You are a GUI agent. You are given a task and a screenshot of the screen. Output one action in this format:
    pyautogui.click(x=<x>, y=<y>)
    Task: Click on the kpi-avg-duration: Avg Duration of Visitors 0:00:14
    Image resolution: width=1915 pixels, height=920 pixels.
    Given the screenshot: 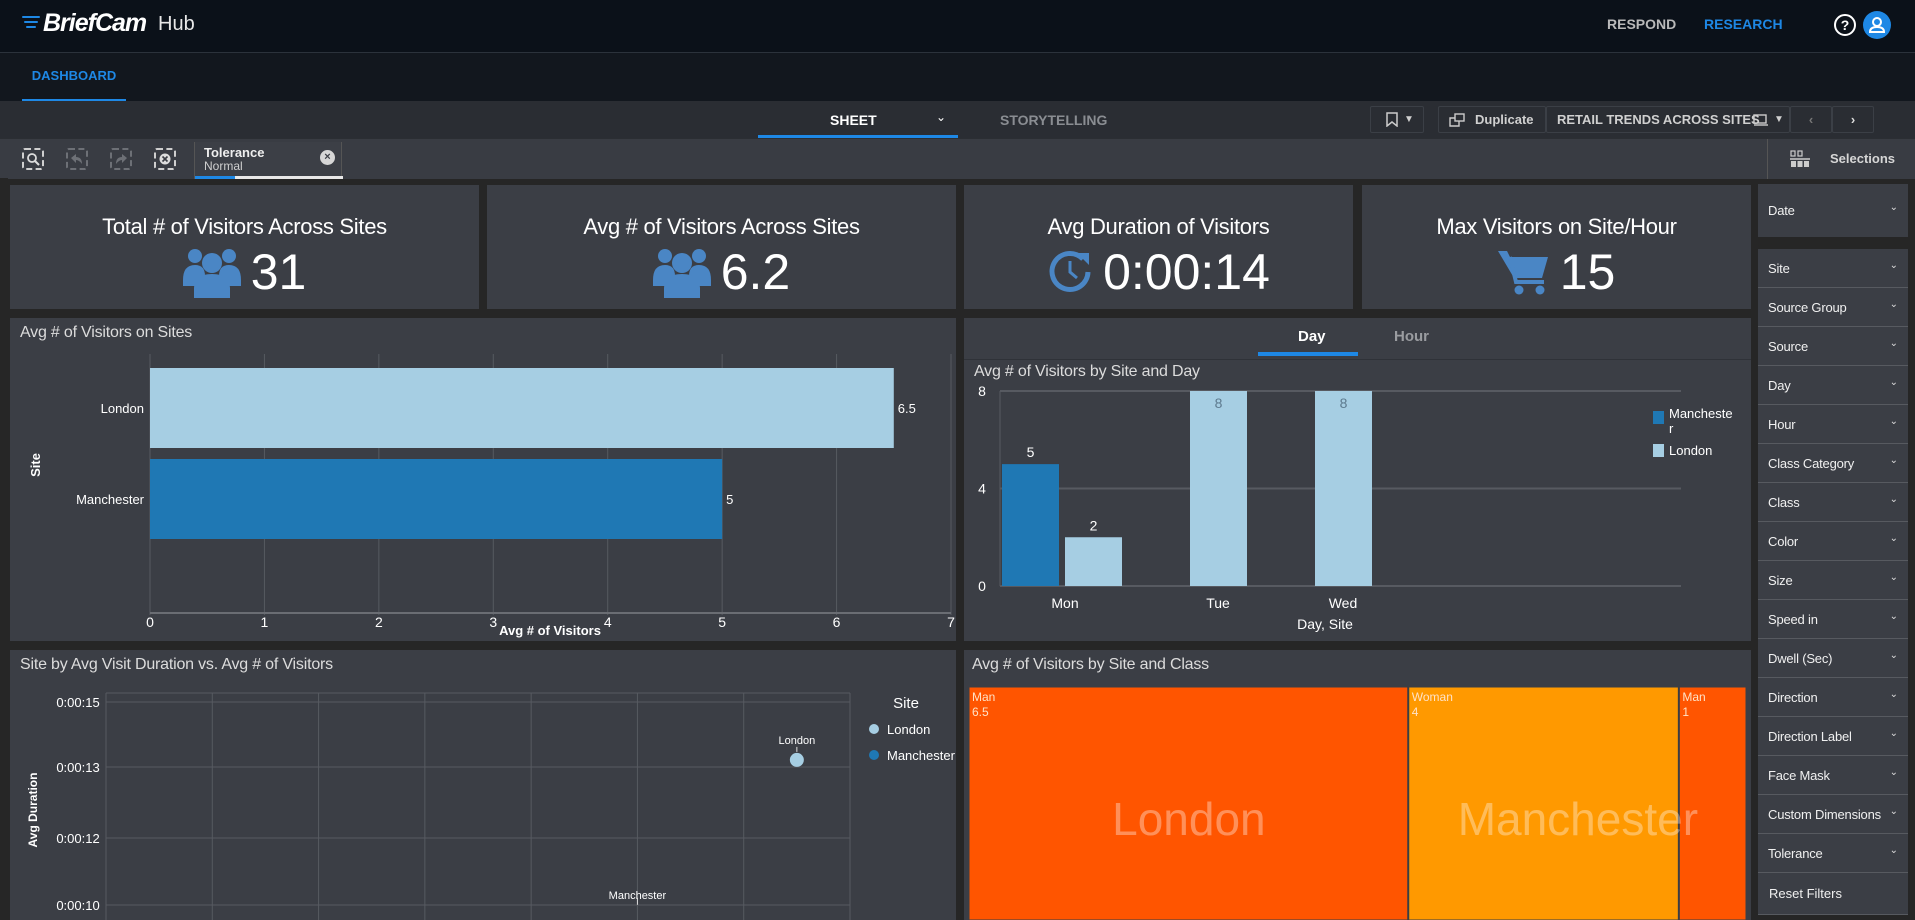 What is the action you would take?
    pyautogui.click(x=1158, y=247)
    